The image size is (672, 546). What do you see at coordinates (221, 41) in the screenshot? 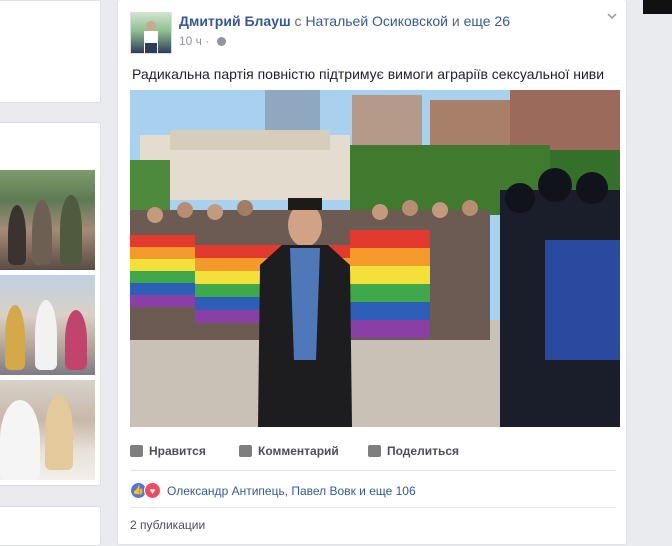
I see `globe-icon` at bounding box center [221, 41].